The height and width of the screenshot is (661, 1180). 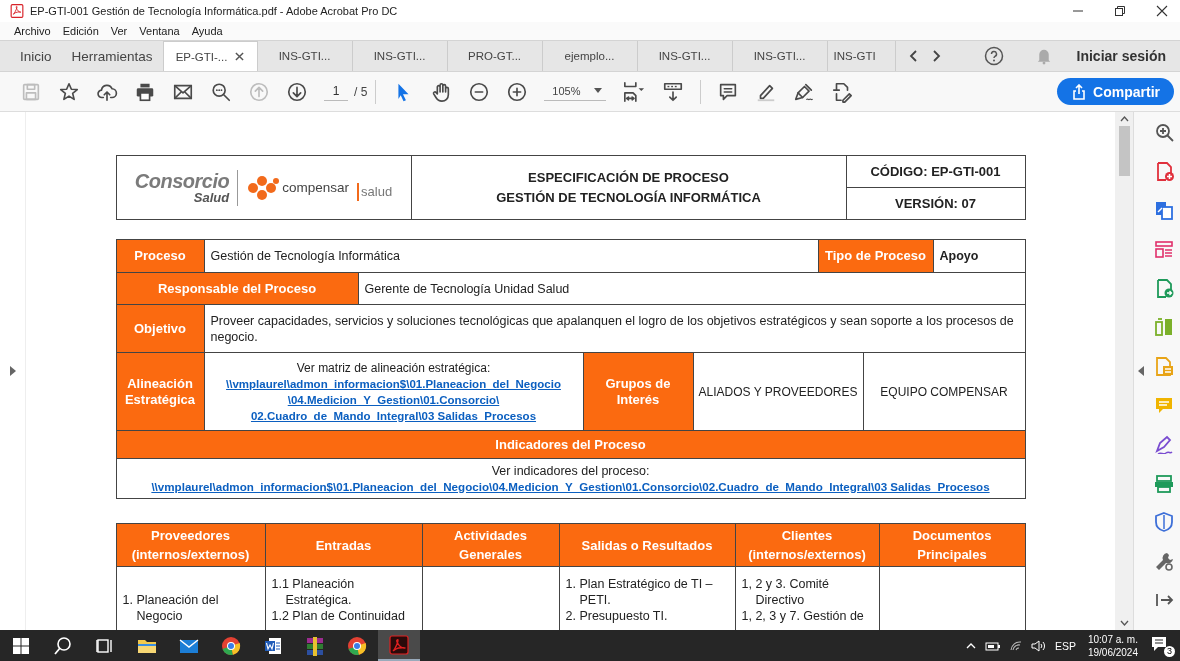 What do you see at coordinates (786, 592) in the screenshot?
I see `list-item: 1, 2 y 3. Comité Directivo` at bounding box center [786, 592].